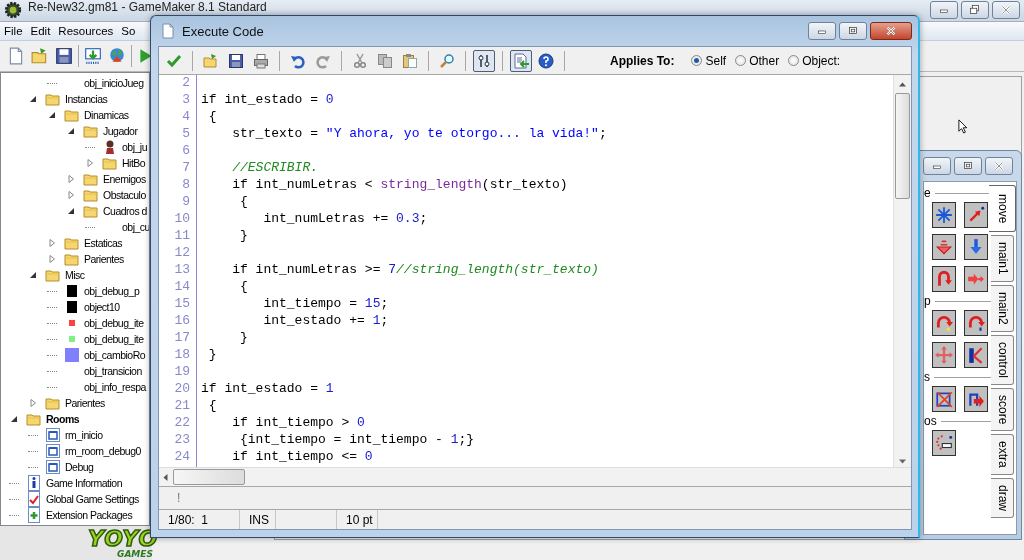 The height and width of the screenshot is (560, 1024). I want to click on tree-item: rm_room_debug0, so click(92, 451).